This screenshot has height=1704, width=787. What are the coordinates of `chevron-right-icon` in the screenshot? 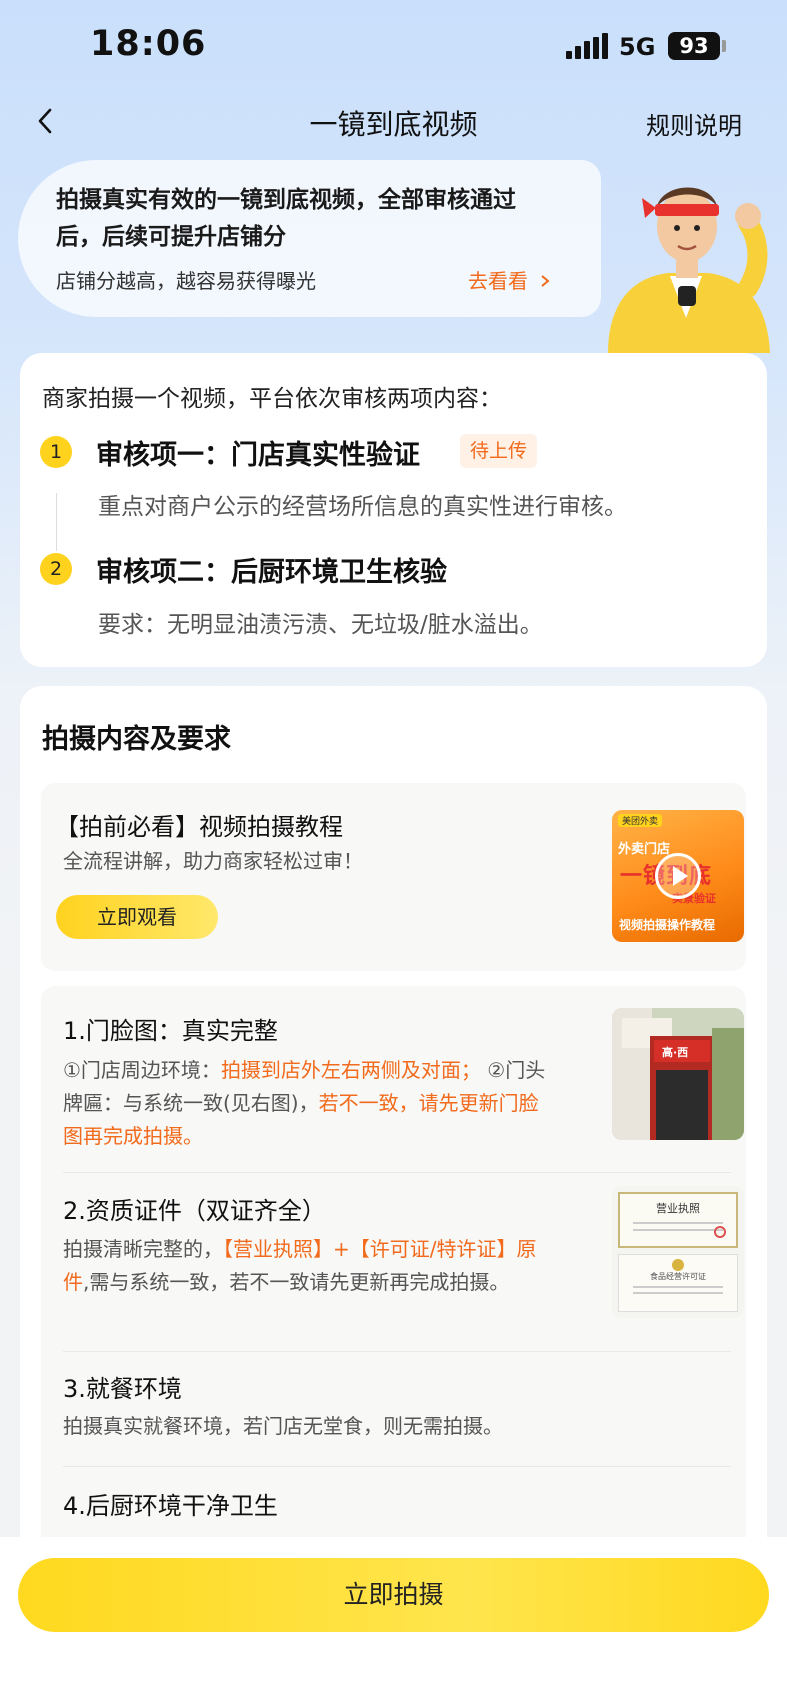 It's located at (545, 281).